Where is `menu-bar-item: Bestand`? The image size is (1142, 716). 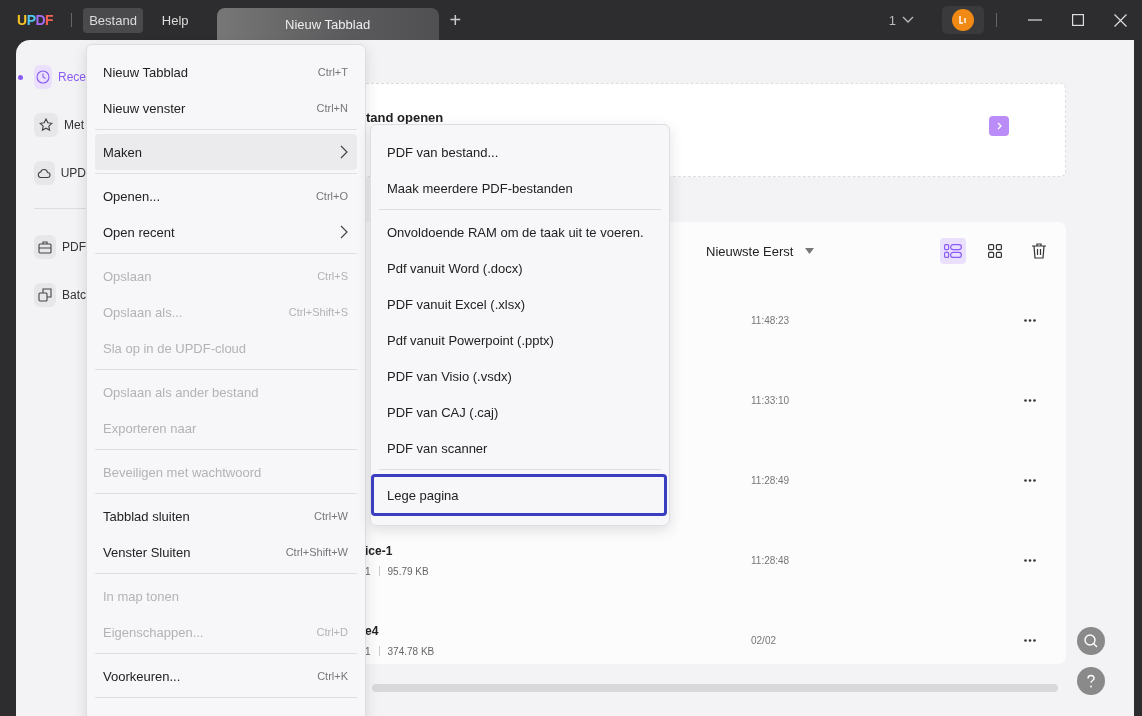
menu-bar-item: Bestand is located at coordinates (113, 20).